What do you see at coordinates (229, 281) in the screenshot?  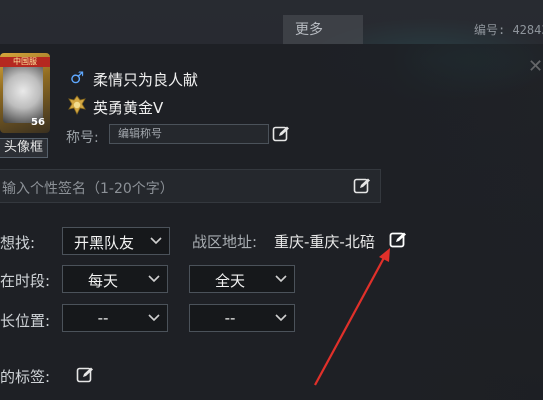 I see `online-time-value: 全天` at bounding box center [229, 281].